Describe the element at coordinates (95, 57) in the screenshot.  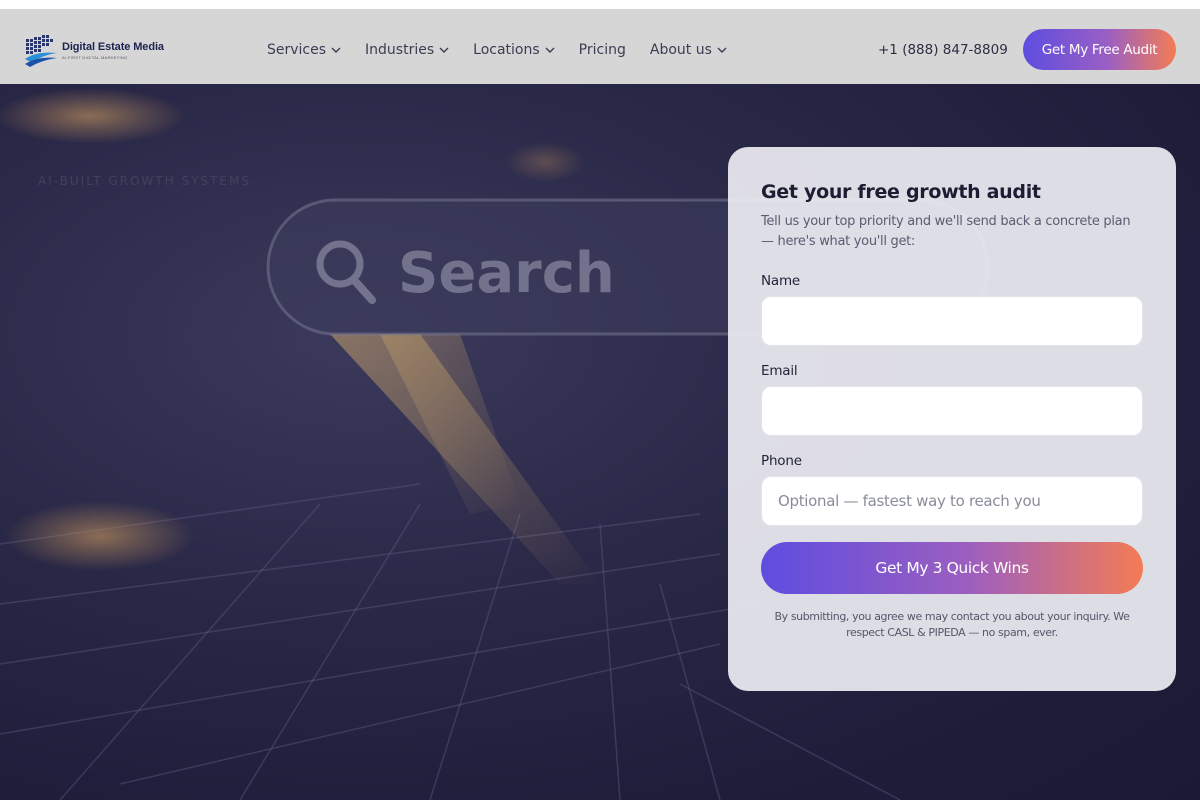
I see `brand-tagline: AI-FIRST DIGITAL MARKETING` at that location.